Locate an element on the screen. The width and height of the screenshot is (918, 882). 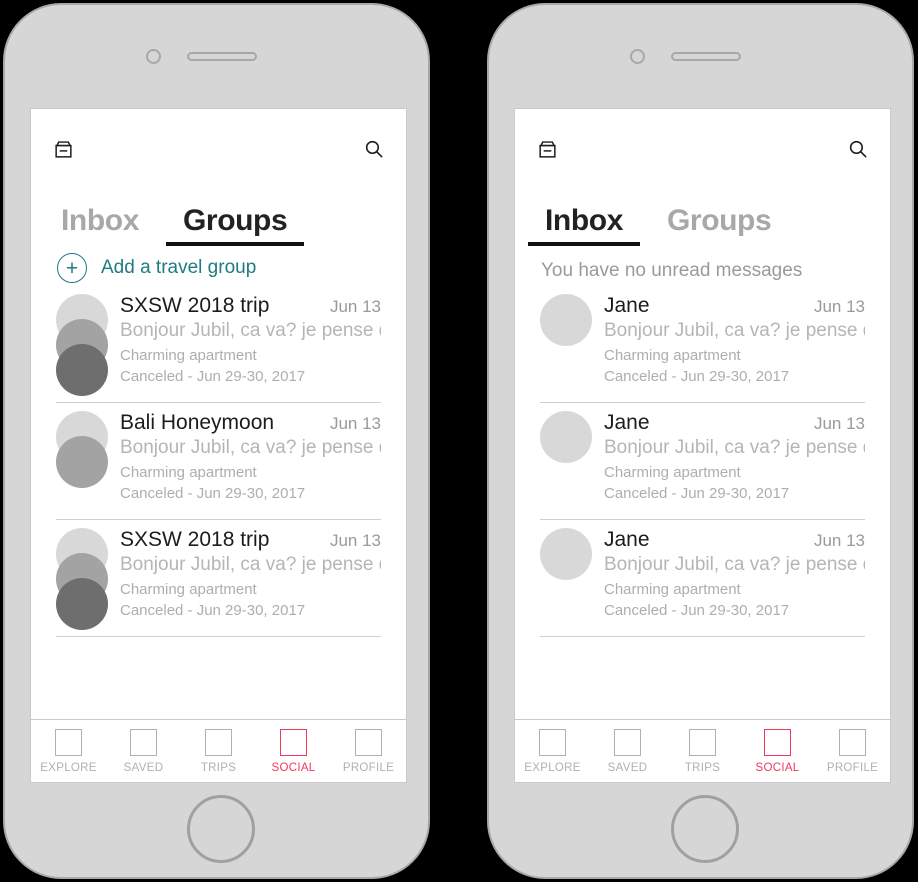
tab-label: SOCIAL is located at coordinates (293, 767).